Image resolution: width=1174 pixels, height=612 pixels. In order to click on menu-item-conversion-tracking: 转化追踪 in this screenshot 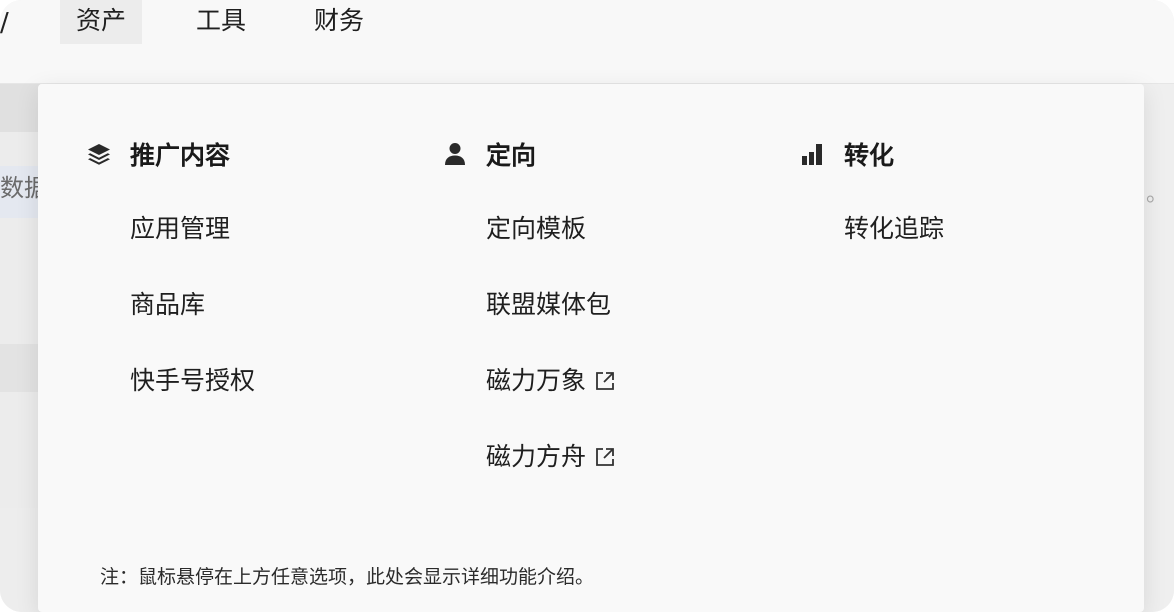, I will do `click(894, 229)`.